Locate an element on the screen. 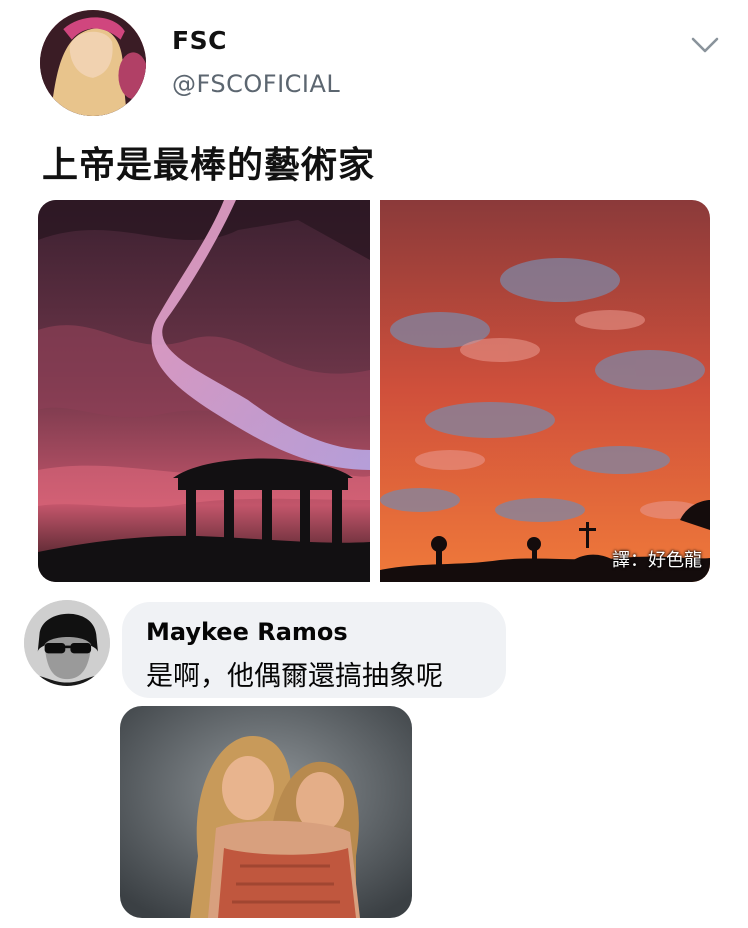  commenter-avatar is located at coordinates (67, 643).